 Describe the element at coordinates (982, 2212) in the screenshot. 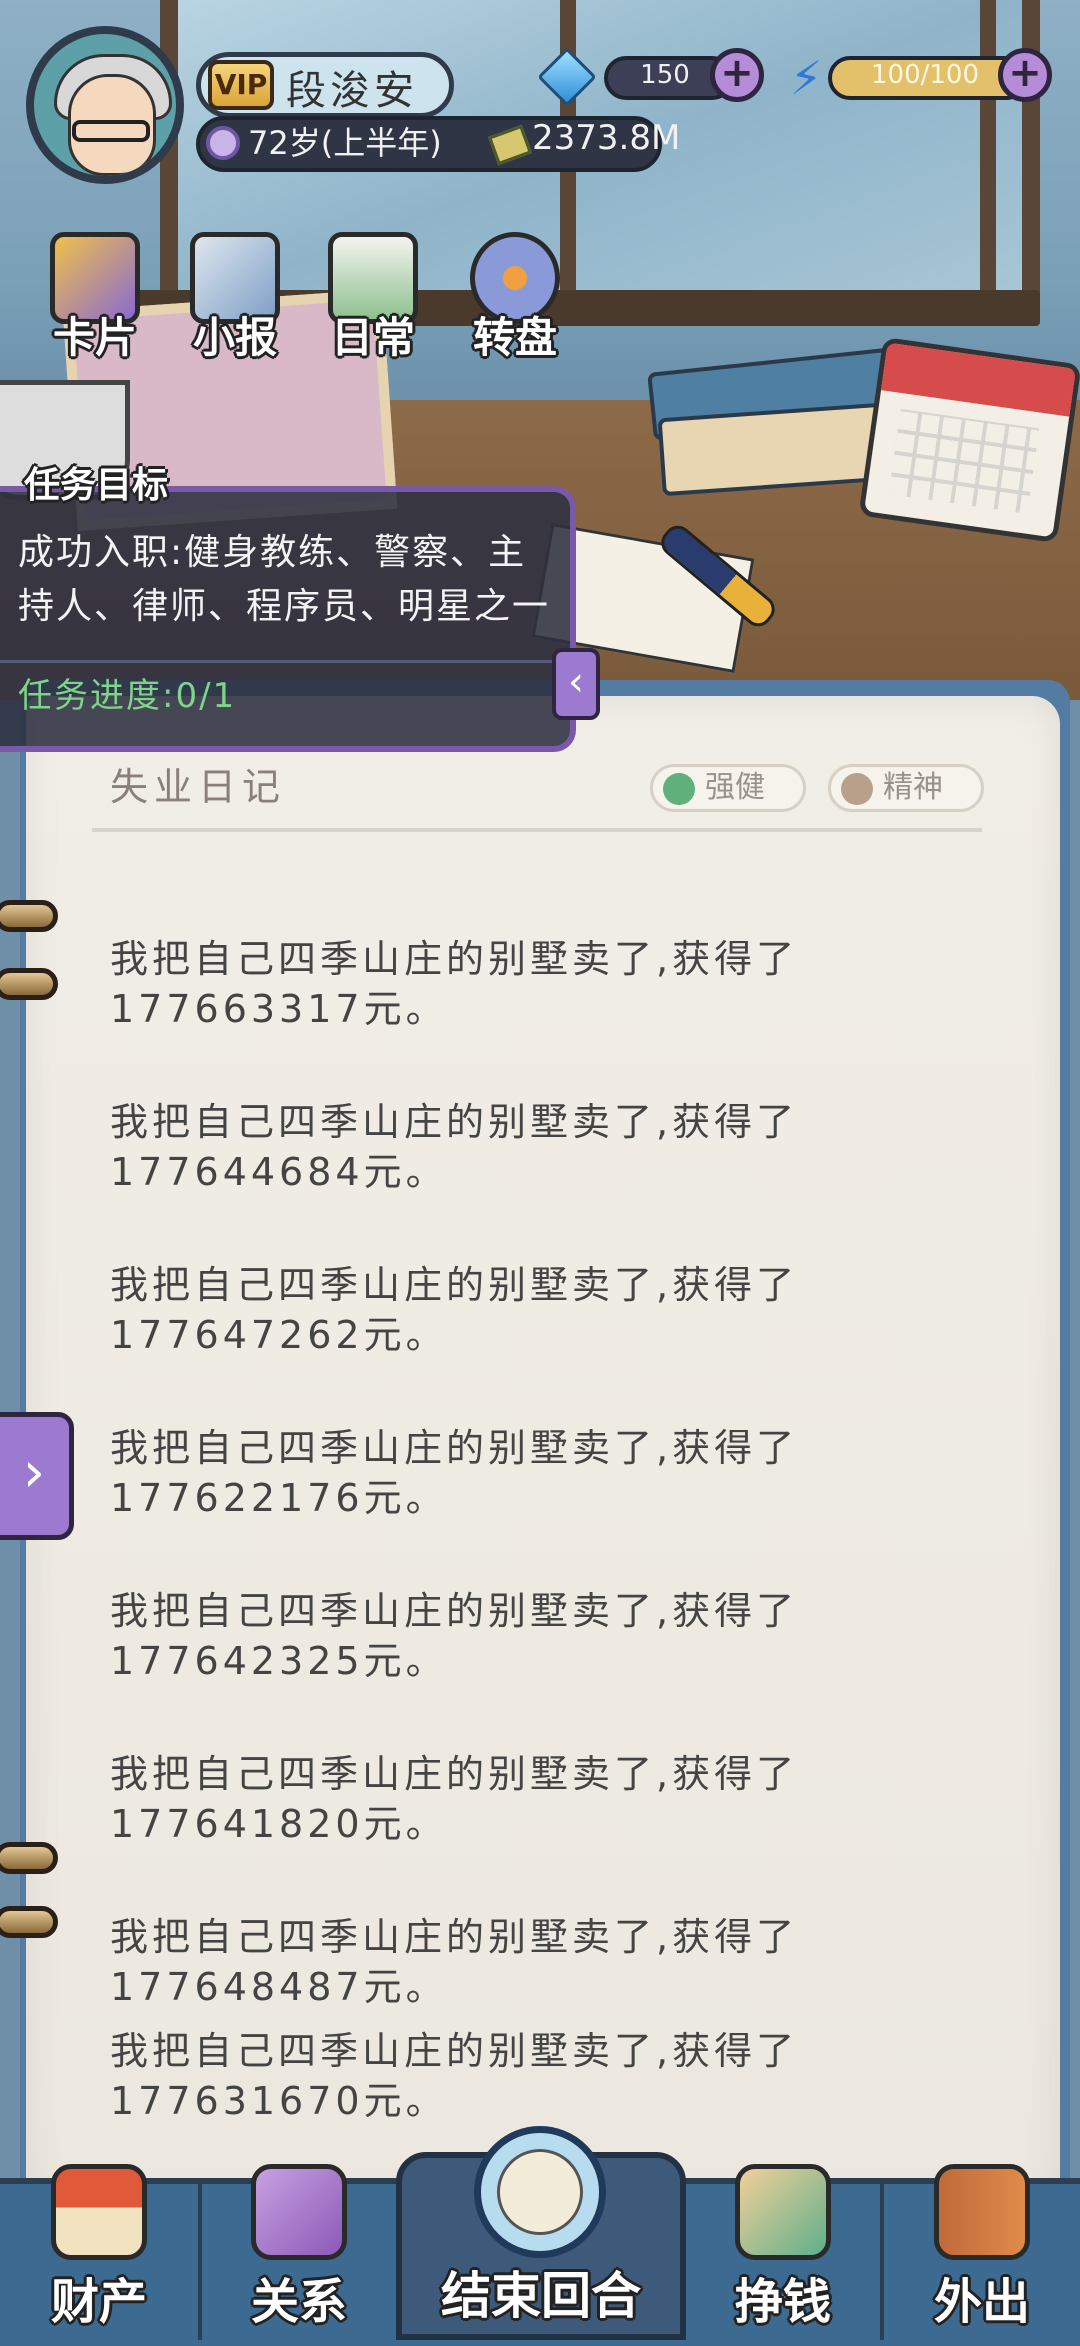

I see `door-icon` at that location.